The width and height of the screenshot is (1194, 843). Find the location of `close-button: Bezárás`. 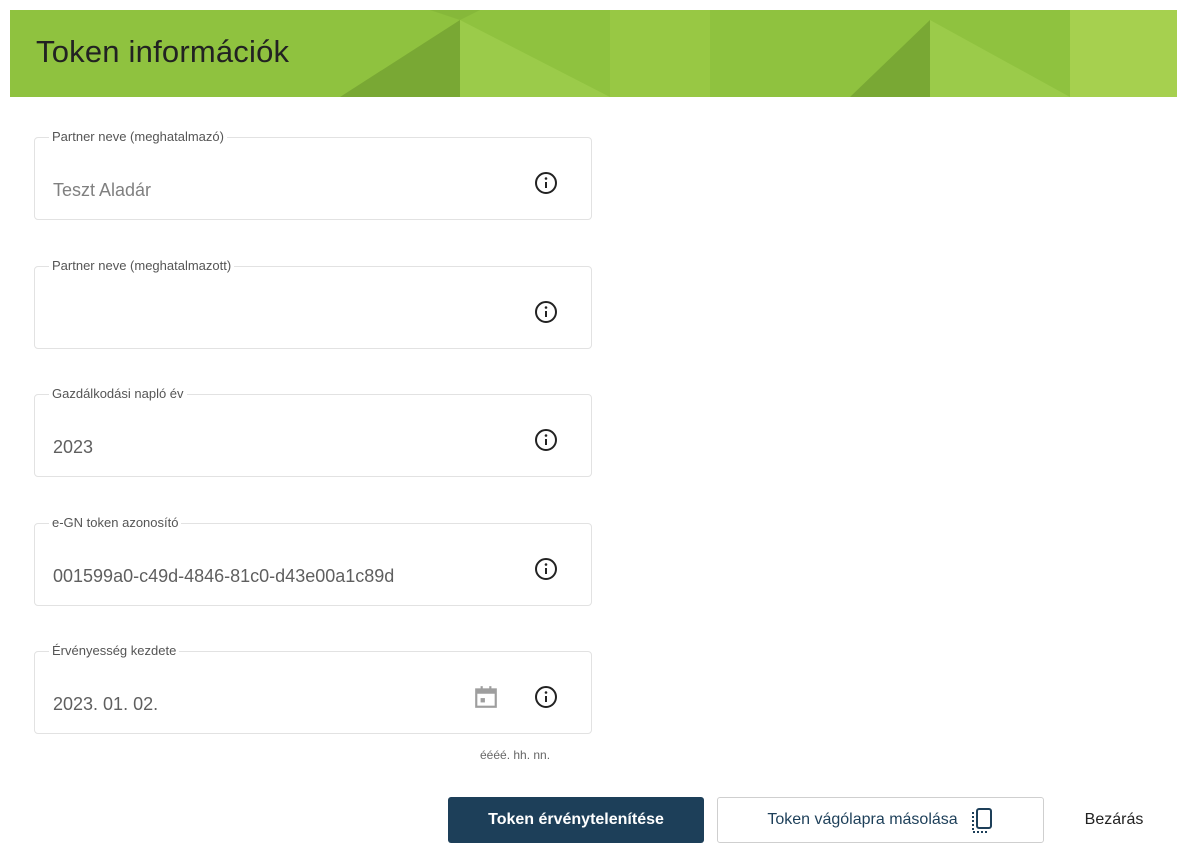

close-button: Bezárás is located at coordinates (1114, 820).